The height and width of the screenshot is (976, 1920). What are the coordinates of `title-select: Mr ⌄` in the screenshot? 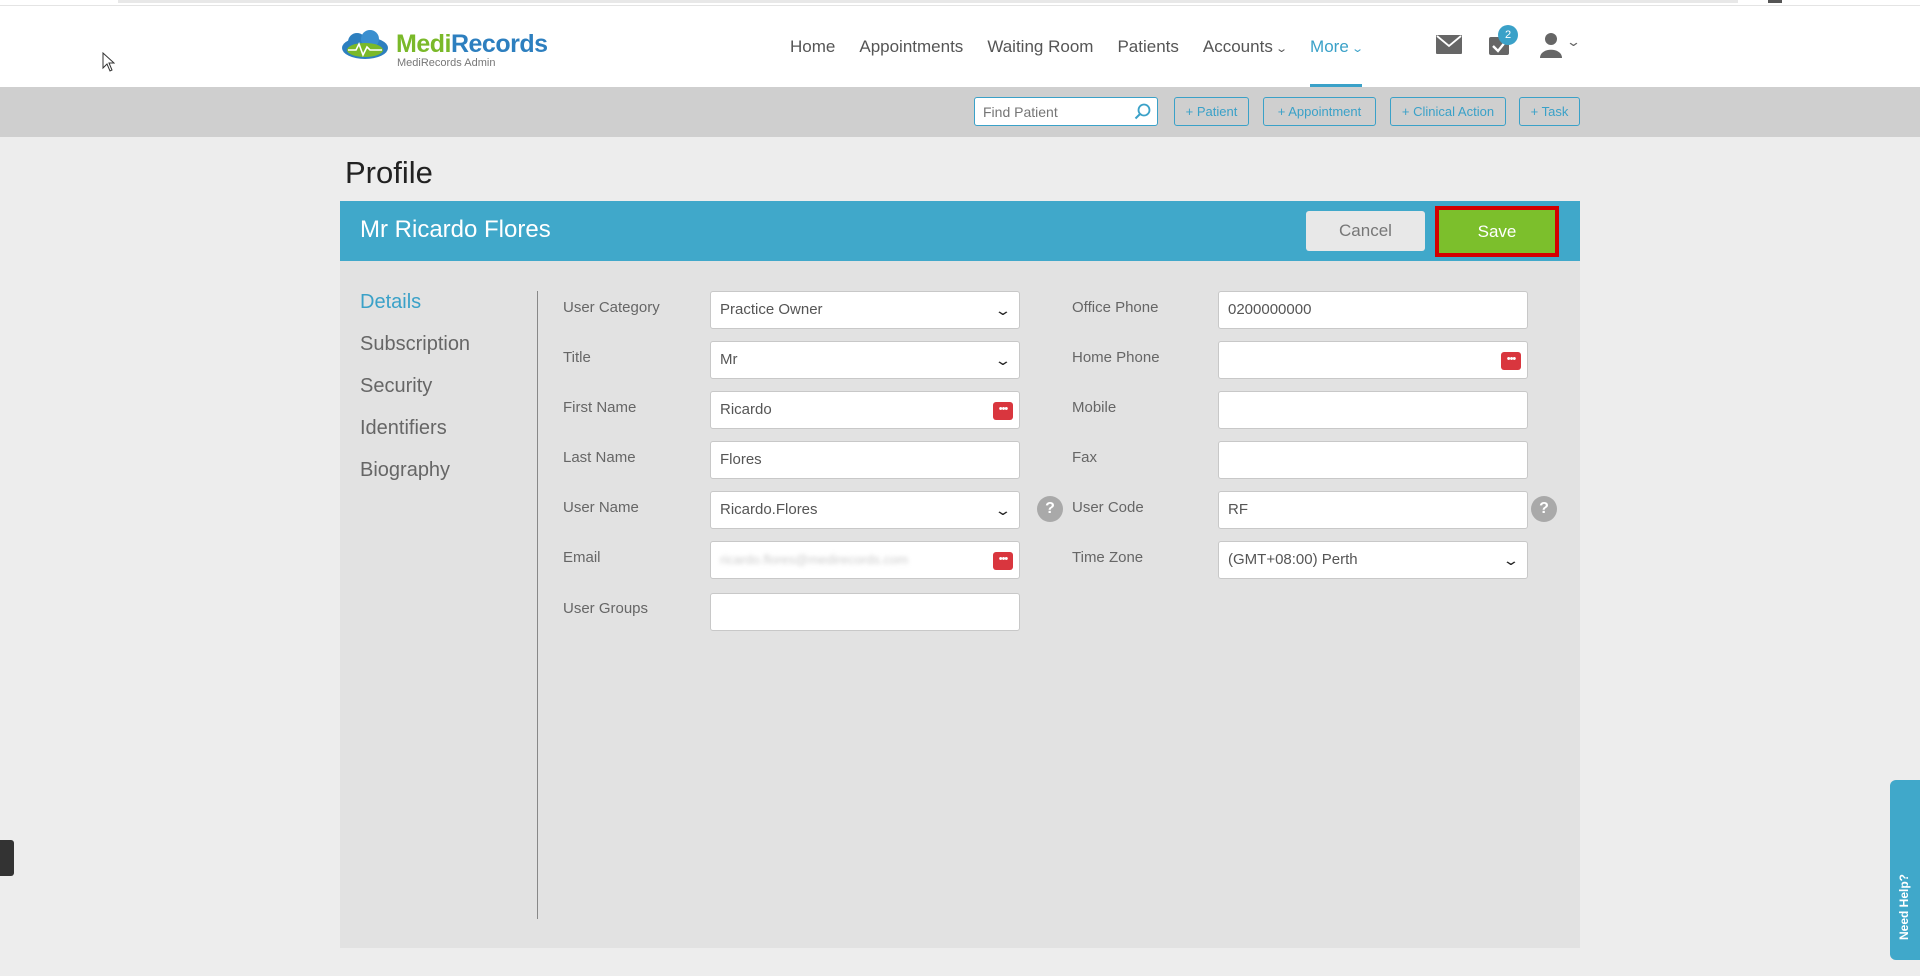 It's located at (865, 360).